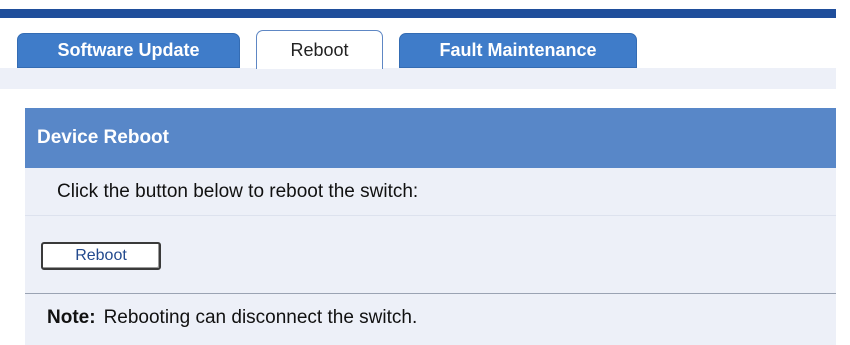 The image size is (850, 345). What do you see at coordinates (101, 255) in the screenshot?
I see `reboot-button: Reboot` at bounding box center [101, 255].